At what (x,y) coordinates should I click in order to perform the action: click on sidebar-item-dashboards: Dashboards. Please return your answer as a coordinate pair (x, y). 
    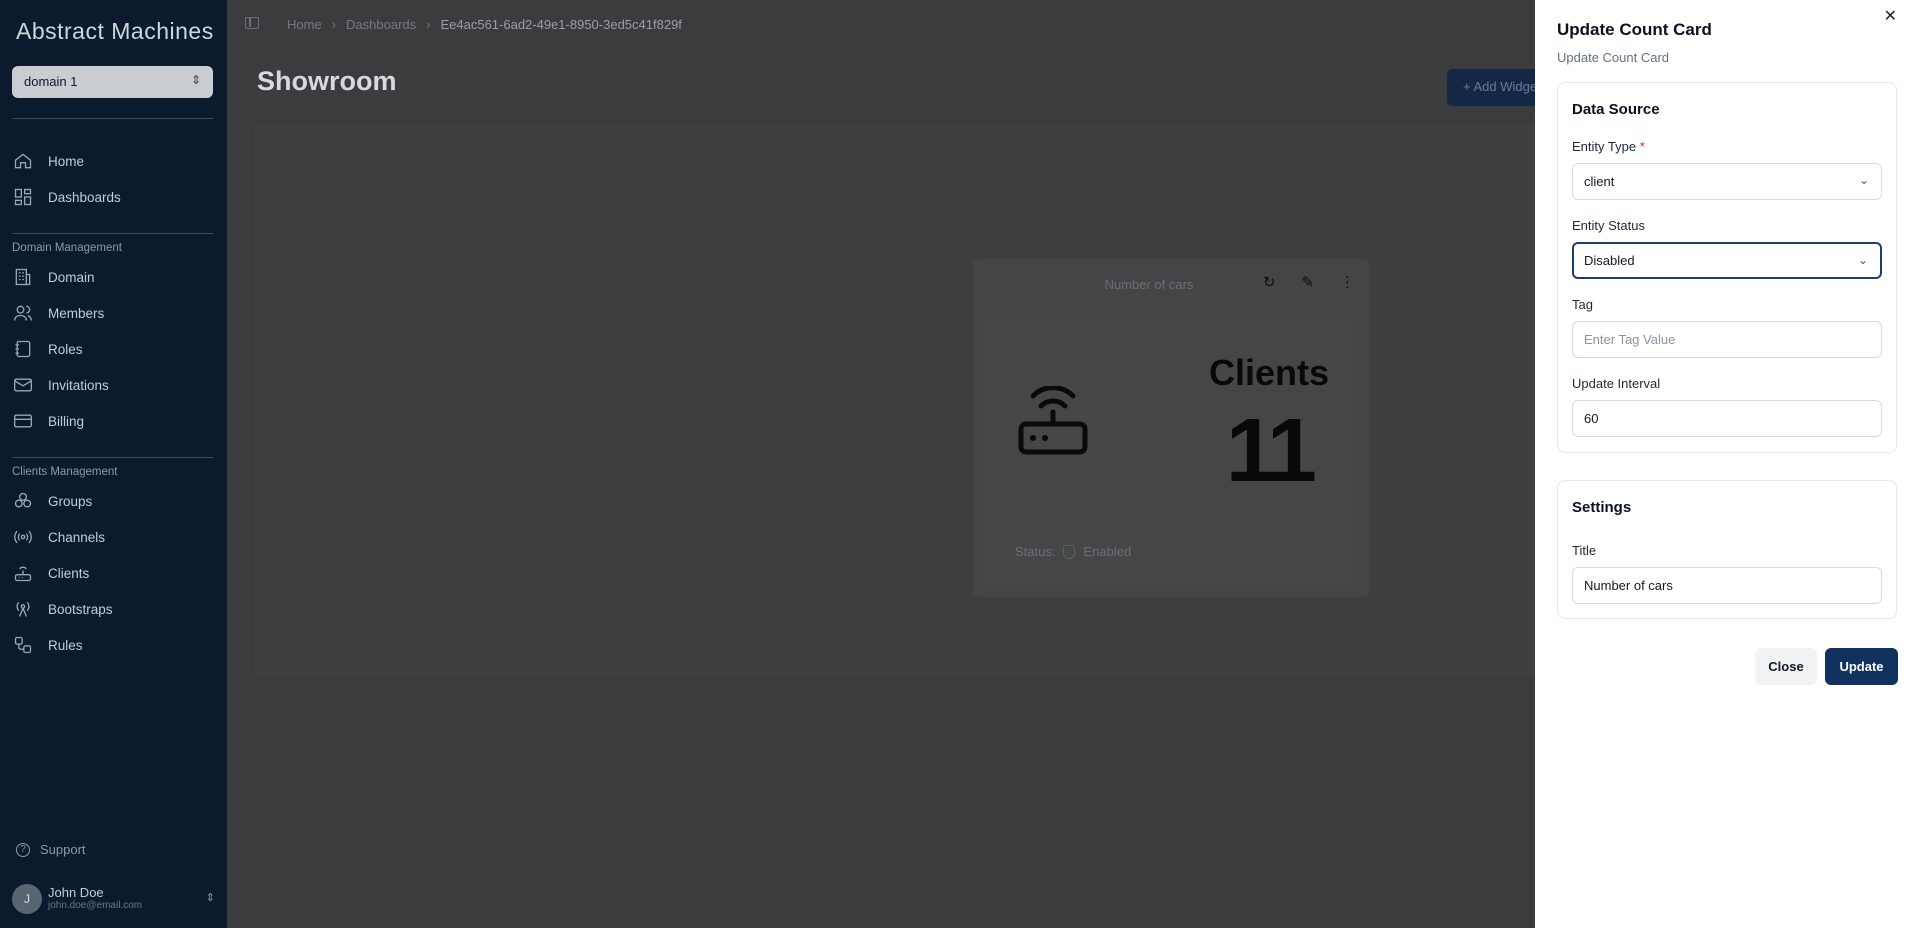
    Looking at the image, I should click on (112, 197).